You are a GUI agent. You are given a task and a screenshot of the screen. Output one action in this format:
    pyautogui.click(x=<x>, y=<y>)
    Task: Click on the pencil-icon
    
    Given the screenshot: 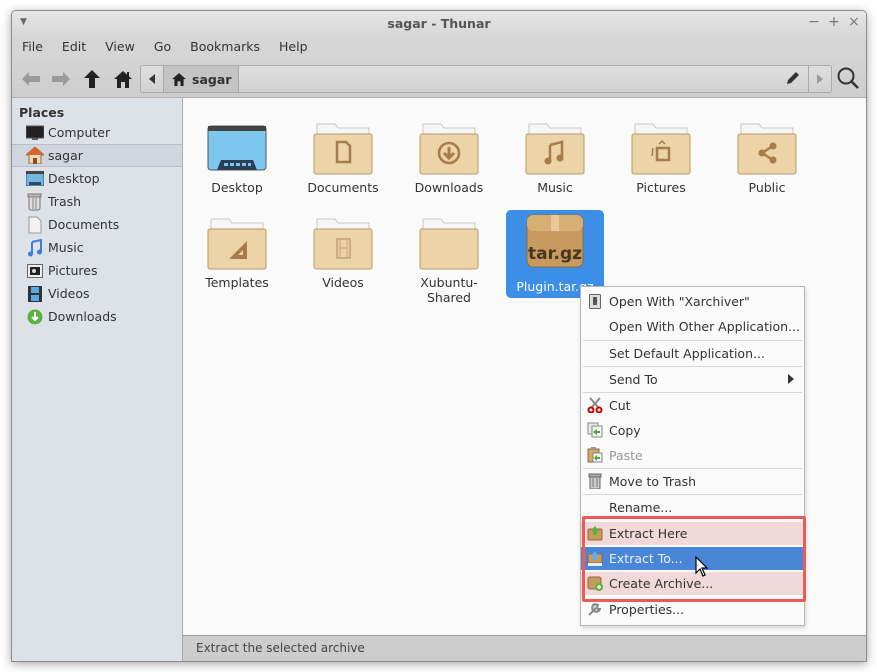 What is the action you would take?
    pyautogui.click(x=793, y=78)
    